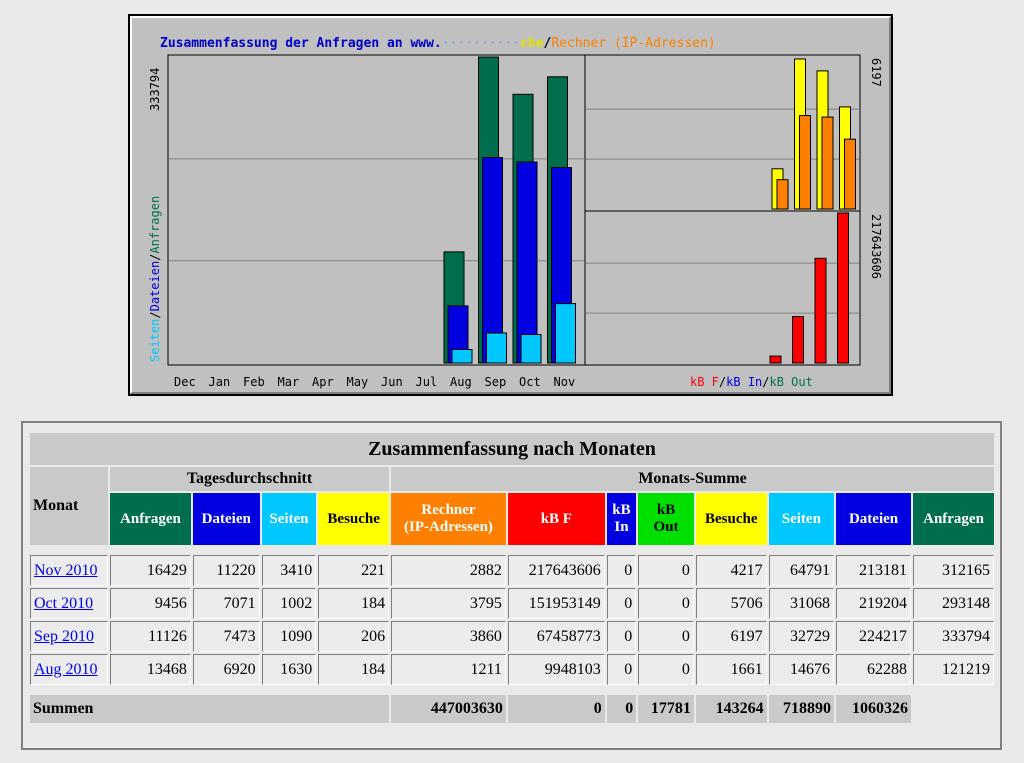 The image size is (1024, 763). Describe the element at coordinates (226, 519) in the screenshot. I see `col-d-dateien: Dateien` at that location.